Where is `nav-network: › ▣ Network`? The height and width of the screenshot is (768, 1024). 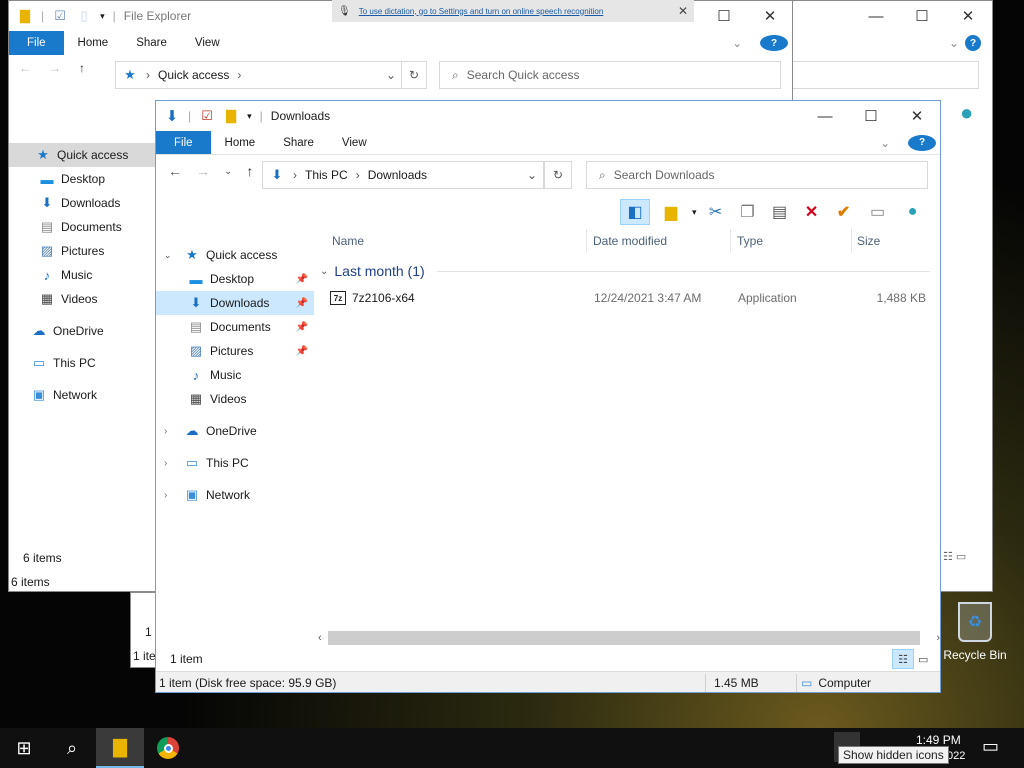
nav-network: › ▣ Network is located at coordinates (235, 495).